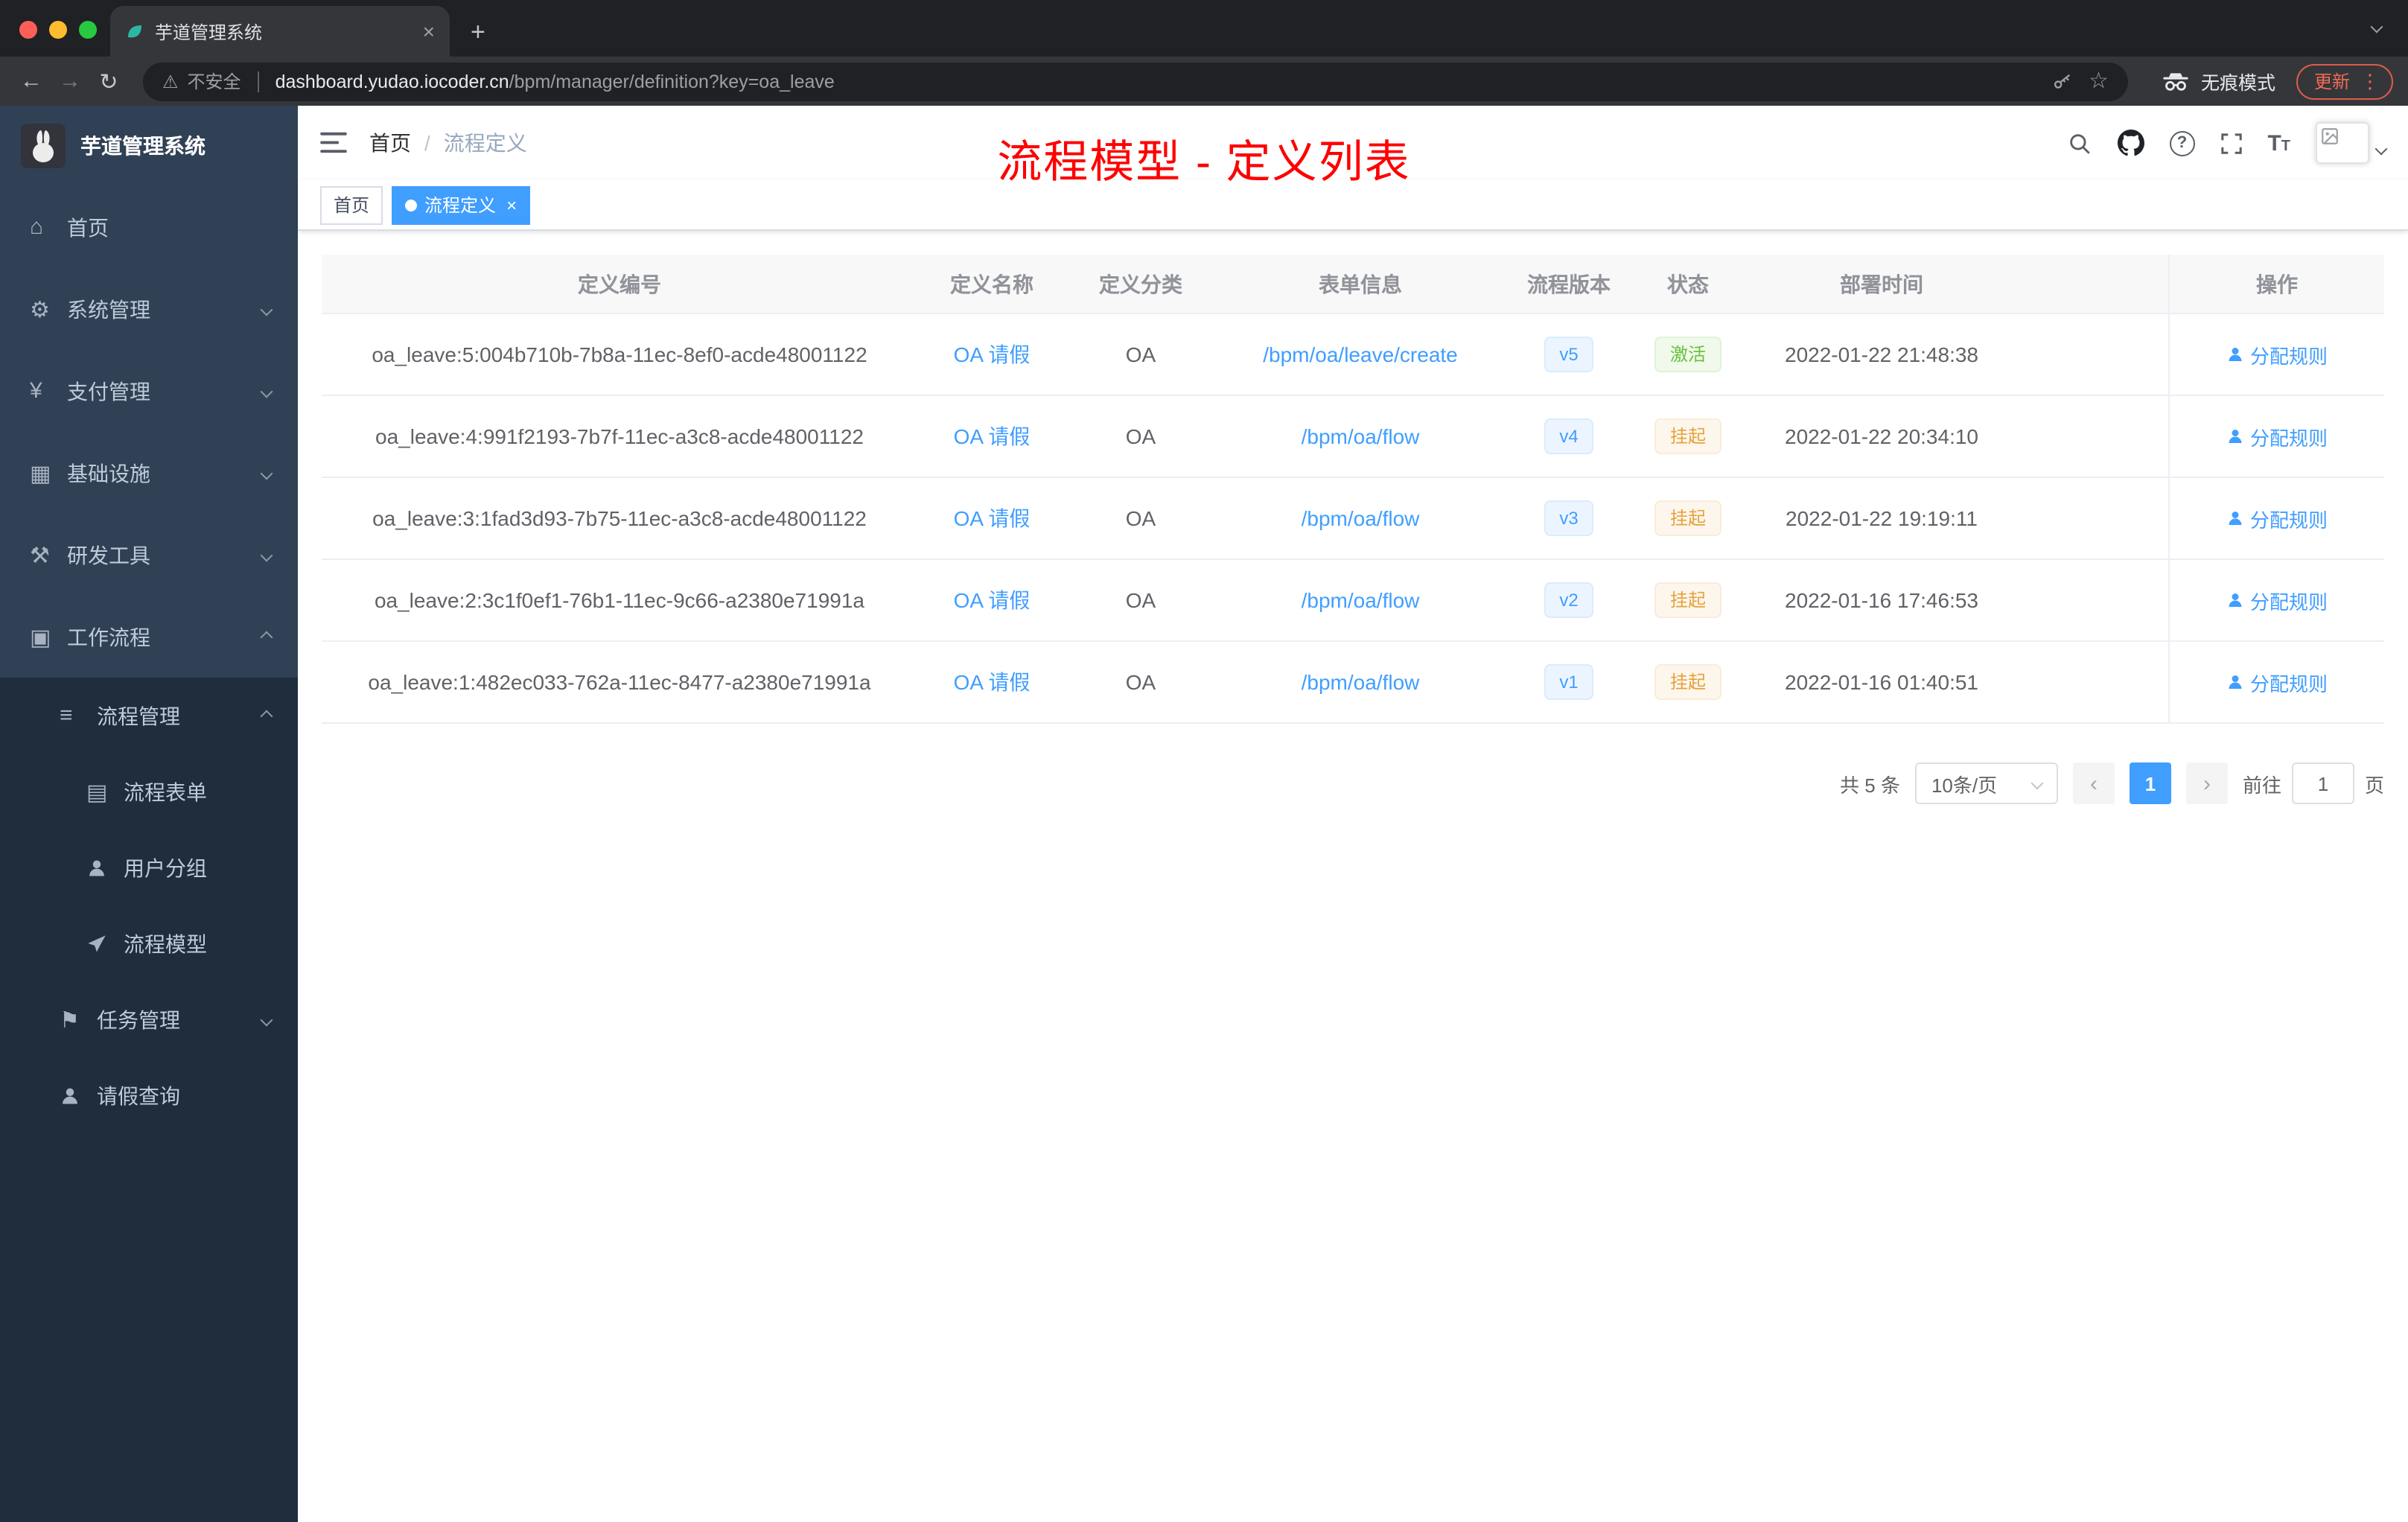  What do you see at coordinates (149, 716) in the screenshot?
I see `sidebar-item-process-management: ≡ 流程管理` at bounding box center [149, 716].